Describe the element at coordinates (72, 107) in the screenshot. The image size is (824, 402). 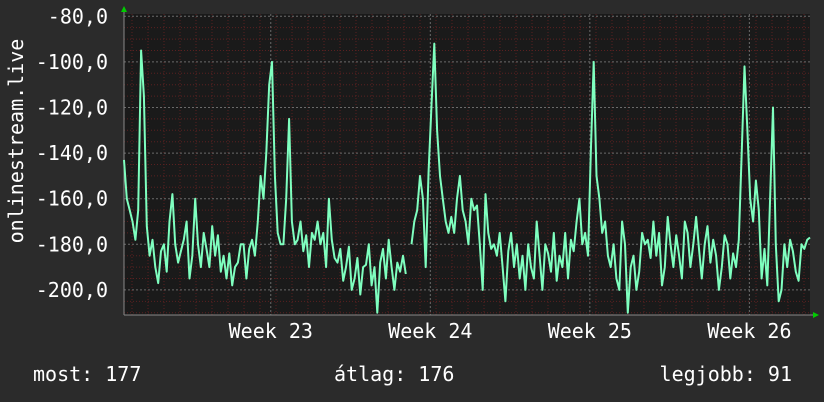
I see `y-tick-label: -120,0` at that location.